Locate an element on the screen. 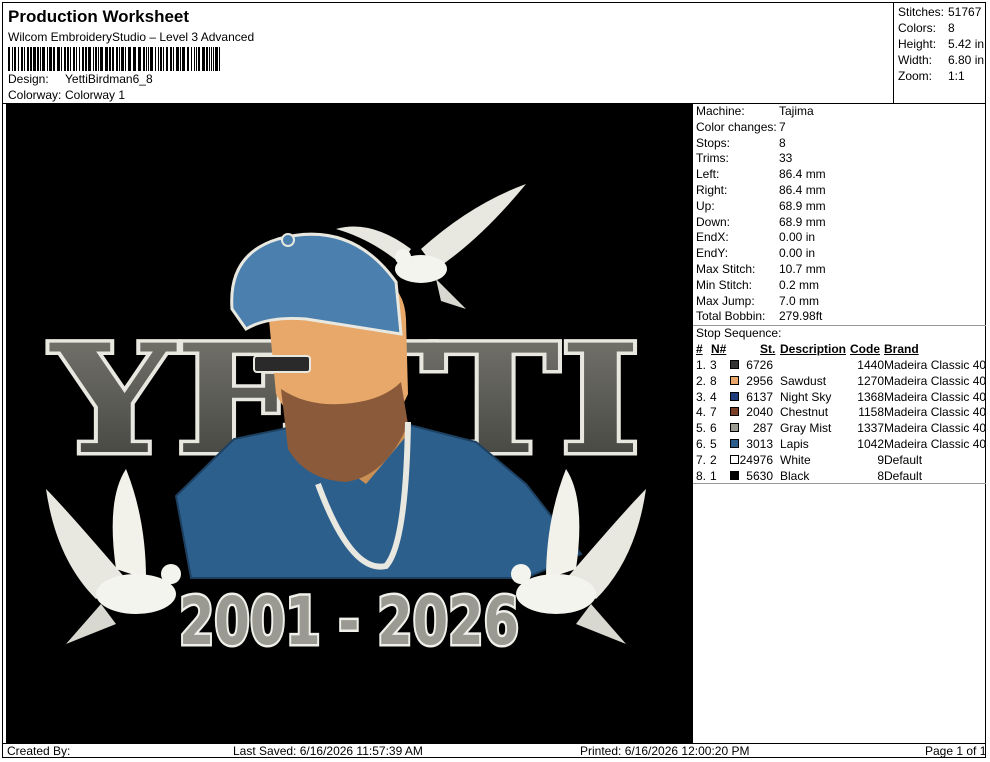  info-value: 10.7 mm is located at coordinates (802, 269).